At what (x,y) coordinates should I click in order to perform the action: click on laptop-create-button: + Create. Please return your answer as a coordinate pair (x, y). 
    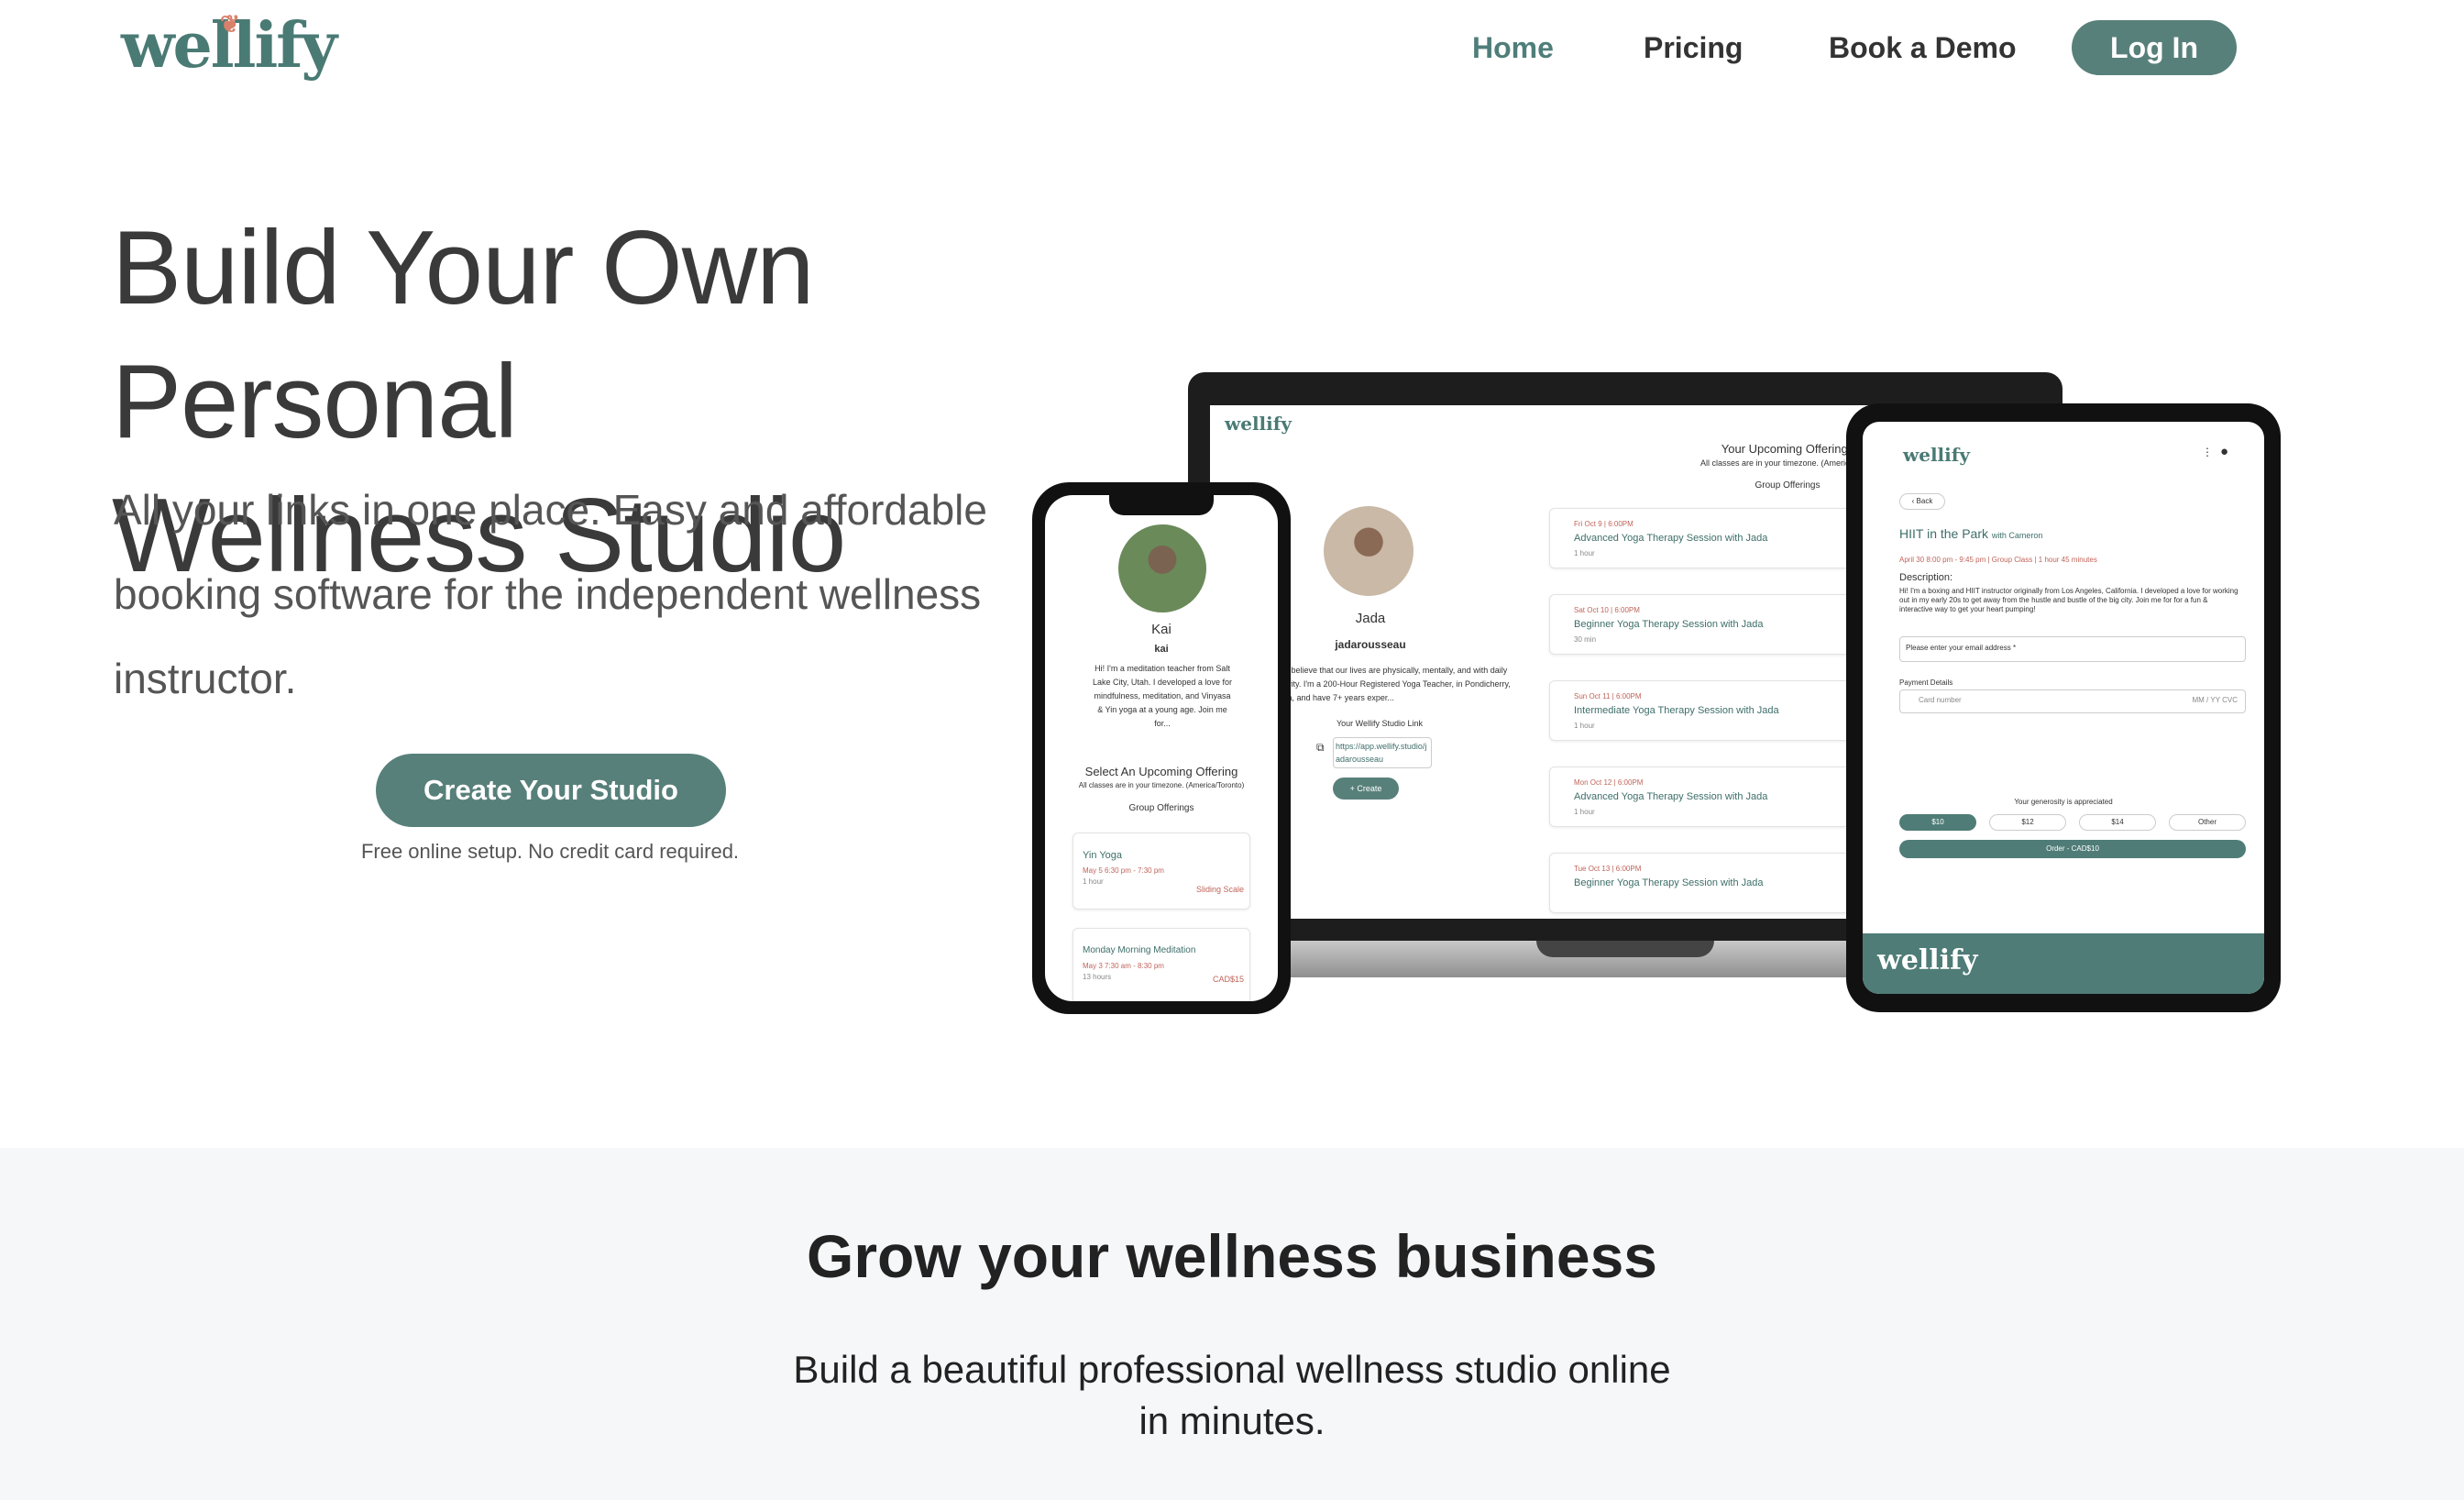
    Looking at the image, I should click on (1366, 789).